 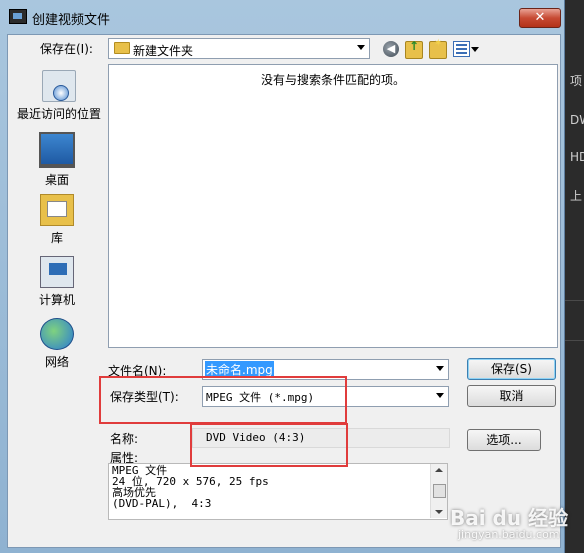 I want to click on cancel-button: 取消, so click(x=511, y=396).